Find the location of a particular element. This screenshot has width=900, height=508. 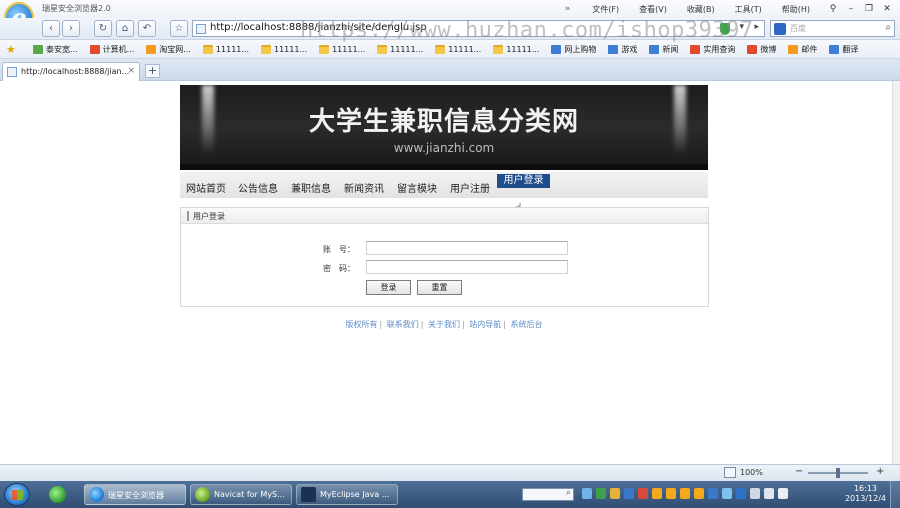

close-button: ✕ is located at coordinates (887, 9).